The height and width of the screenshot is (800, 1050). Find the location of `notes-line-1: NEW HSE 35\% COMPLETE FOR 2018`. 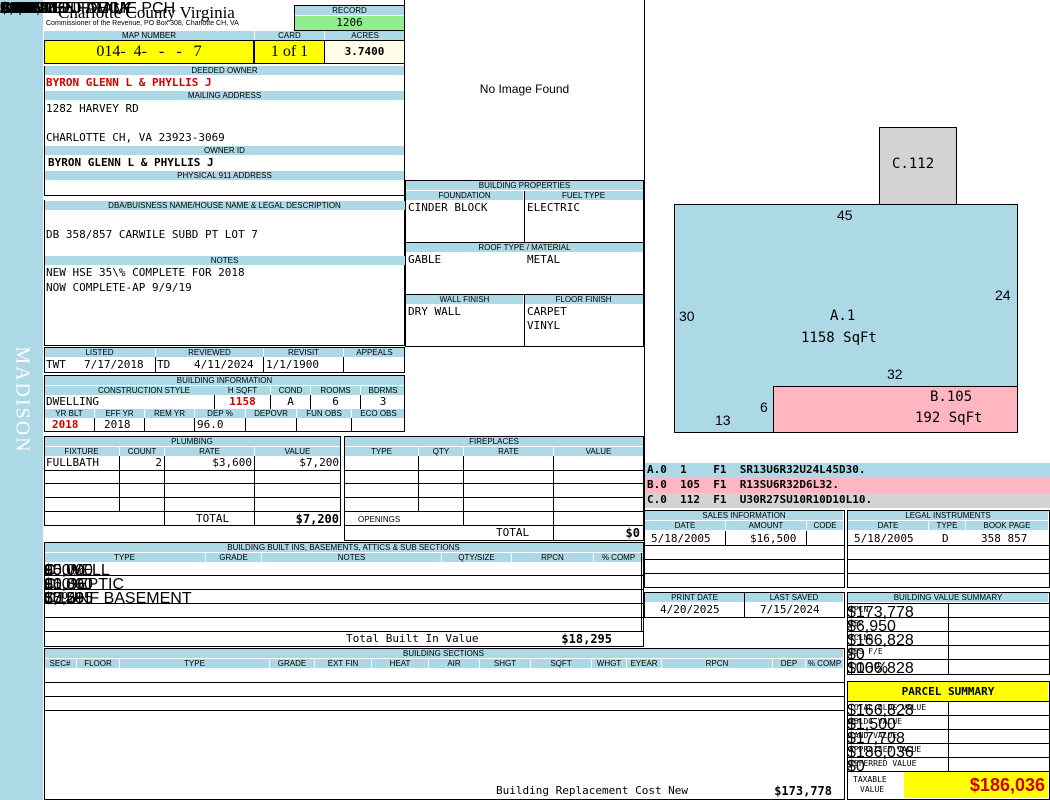

notes-line-1: NEW HSE 35\% COMPLETE FOR 2018 is located at coordinates (145, 272).